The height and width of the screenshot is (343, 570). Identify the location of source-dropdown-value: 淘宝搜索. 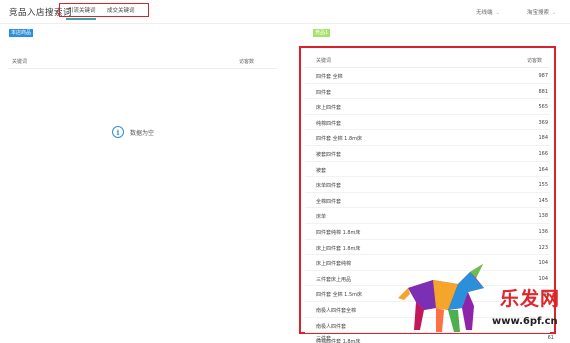
(538, 13).